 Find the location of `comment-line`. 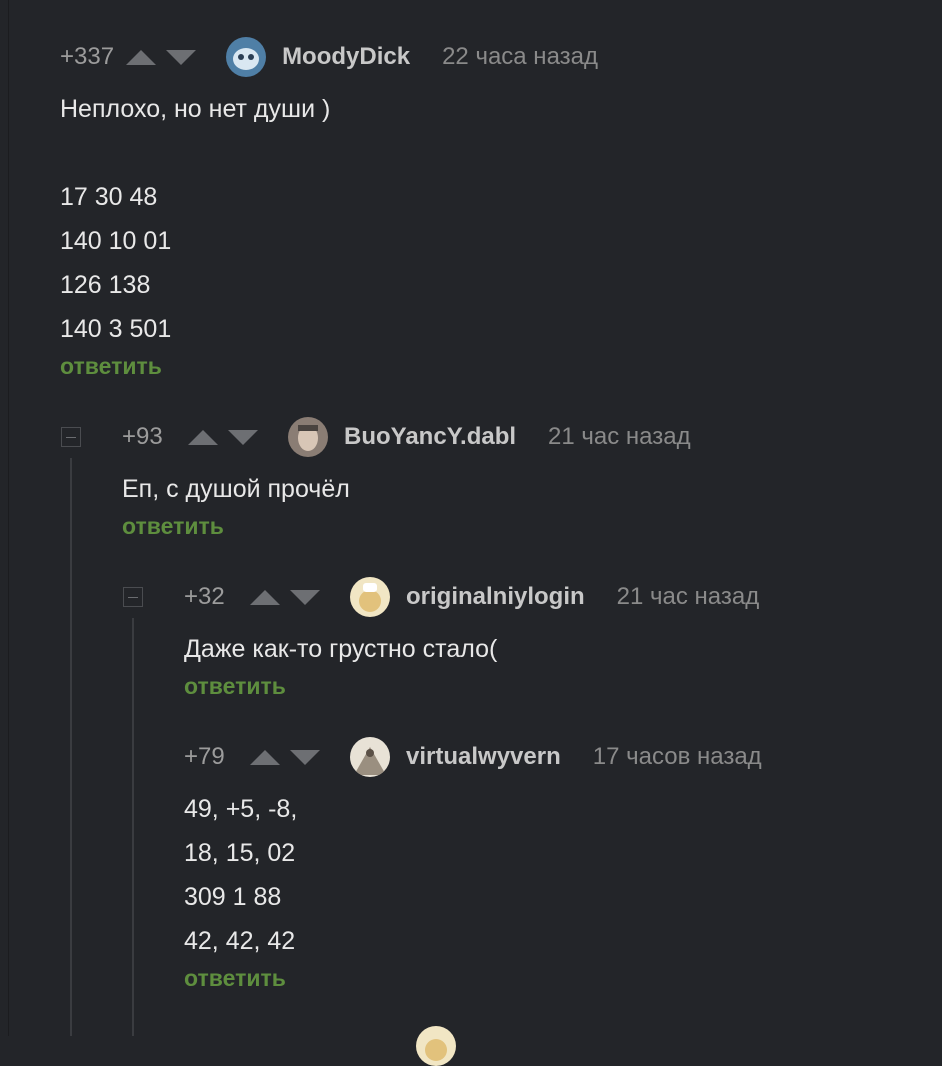

comment-line is located at coordinates (329, 153).